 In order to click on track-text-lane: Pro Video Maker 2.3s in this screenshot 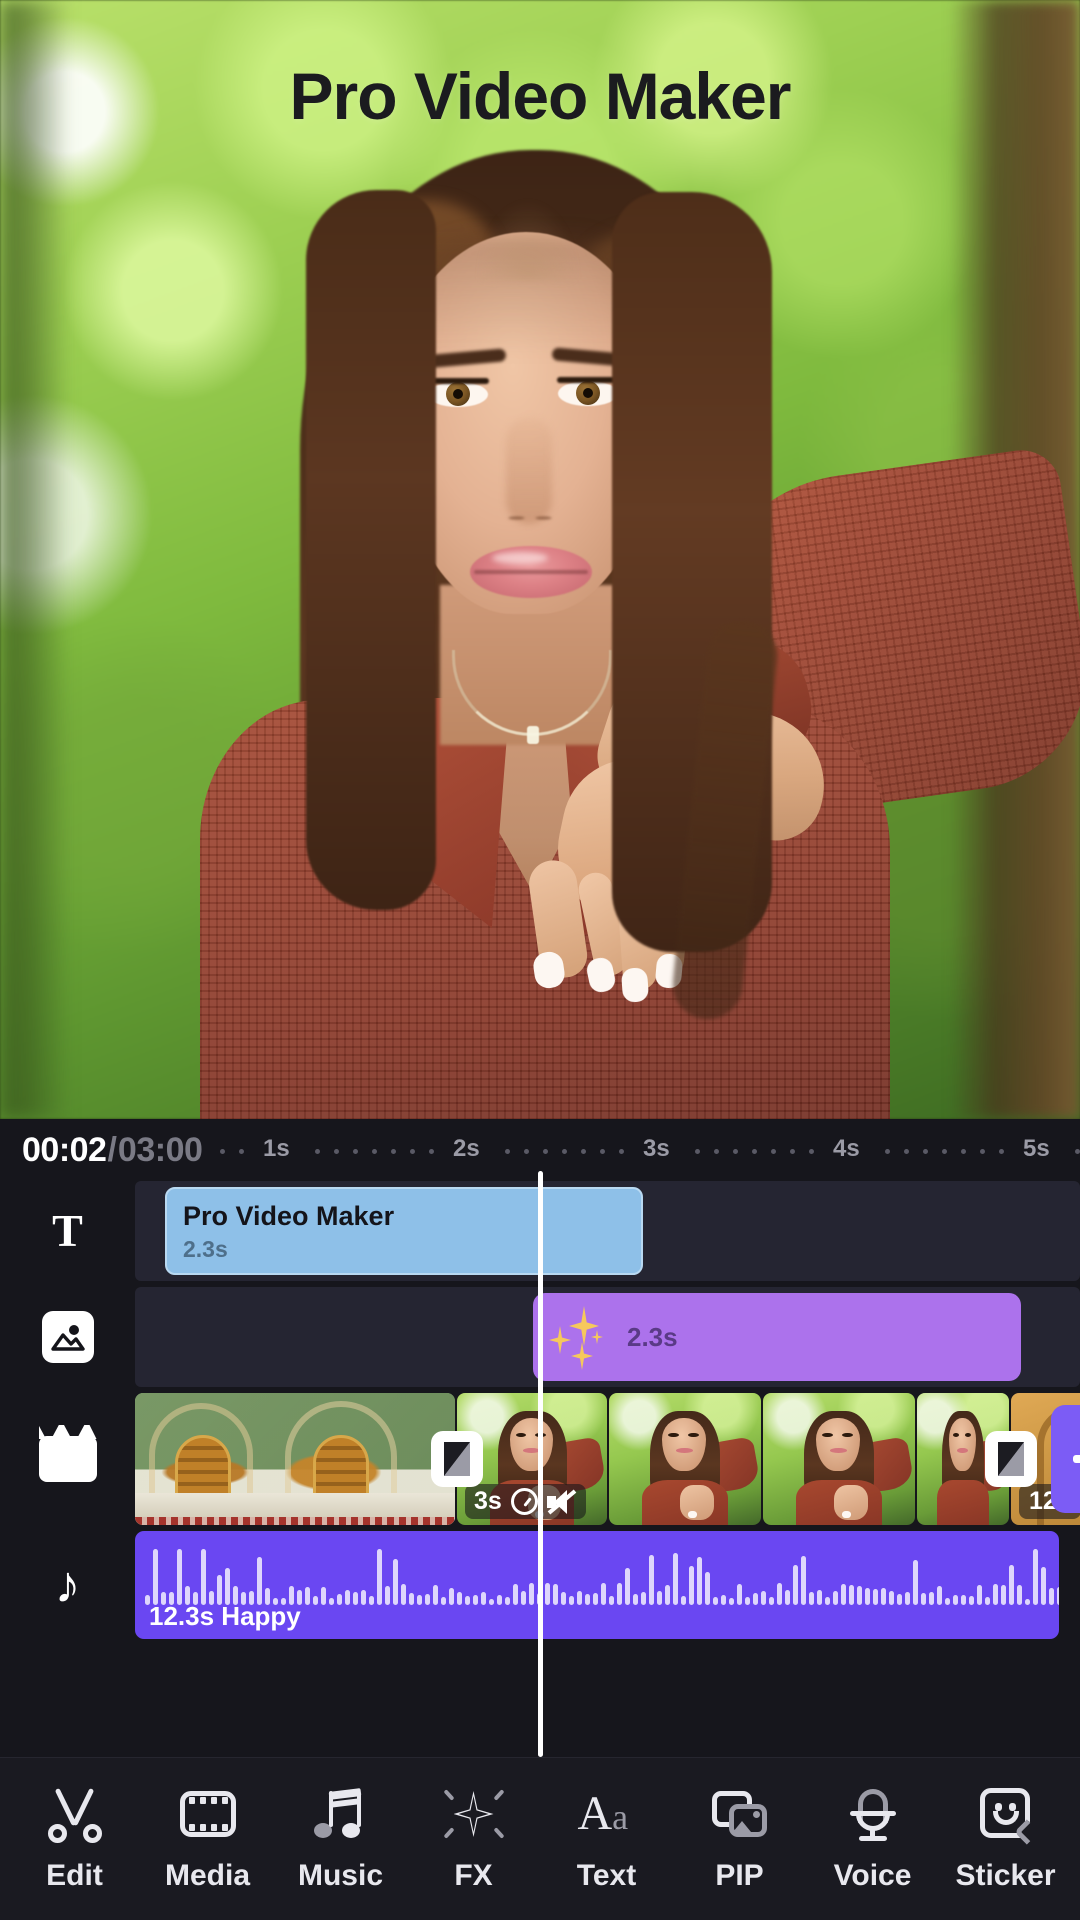, I will do `click(607, 1231)`.